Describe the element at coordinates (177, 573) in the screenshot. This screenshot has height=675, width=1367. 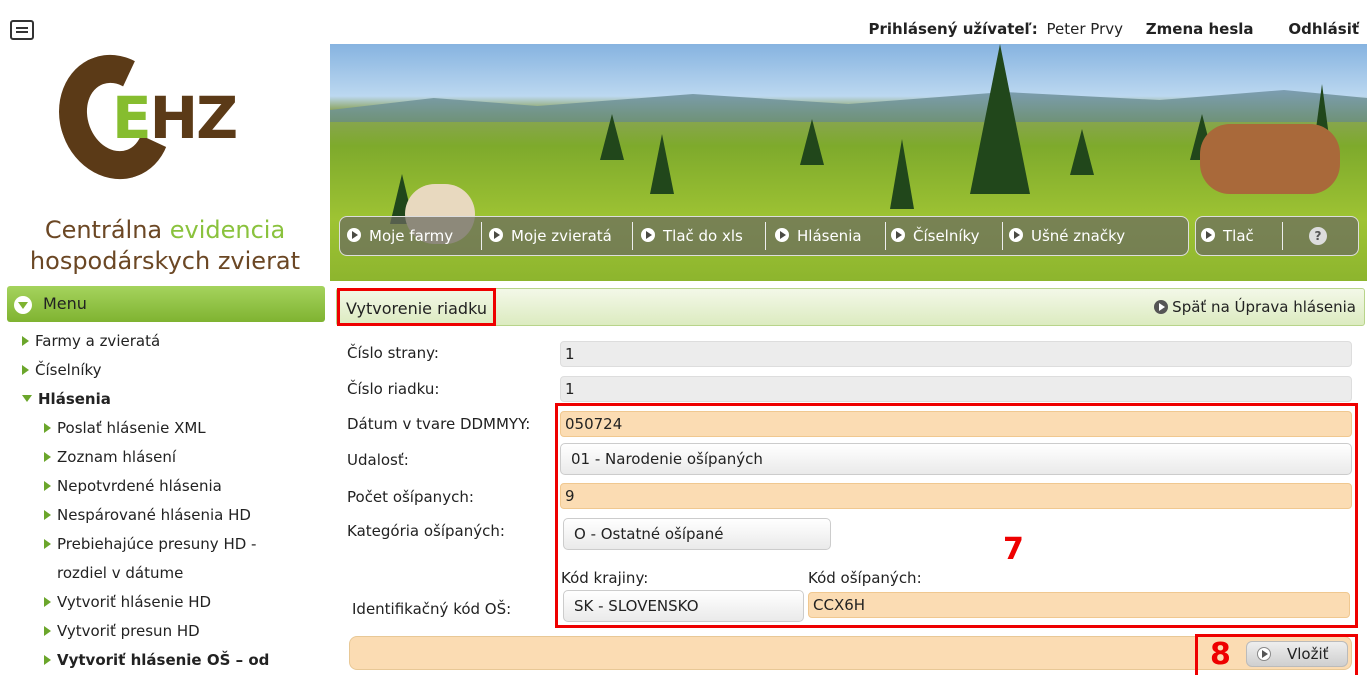
I see `menu-item-prebiehajuce-cont: rozdiel v dátume` at that location.